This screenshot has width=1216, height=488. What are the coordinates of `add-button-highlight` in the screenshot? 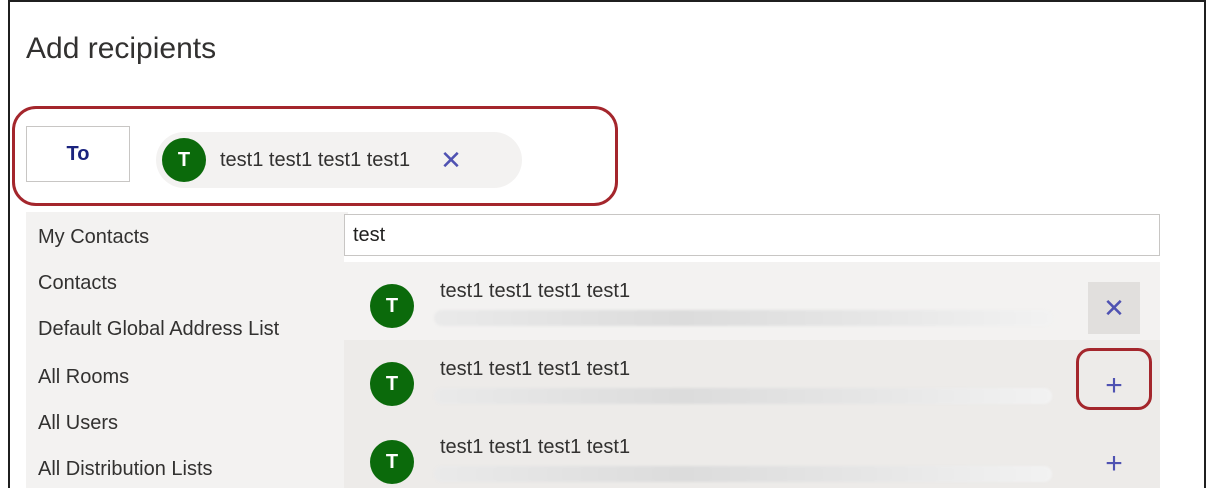 It's located at (1114, 379).